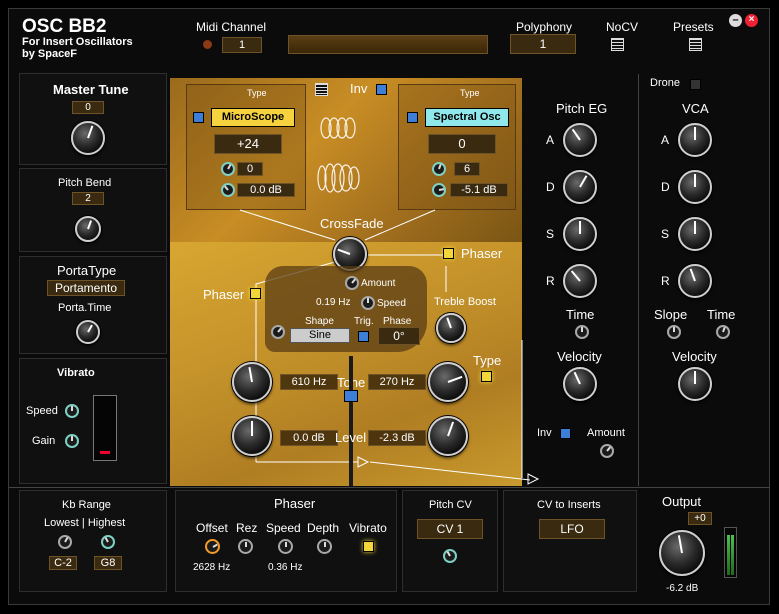 This screenshot has height=614, width=779. Describe the element at coordinates (198, 117) in the screenshot. I see `osc-a-enable-toggle` at that location.